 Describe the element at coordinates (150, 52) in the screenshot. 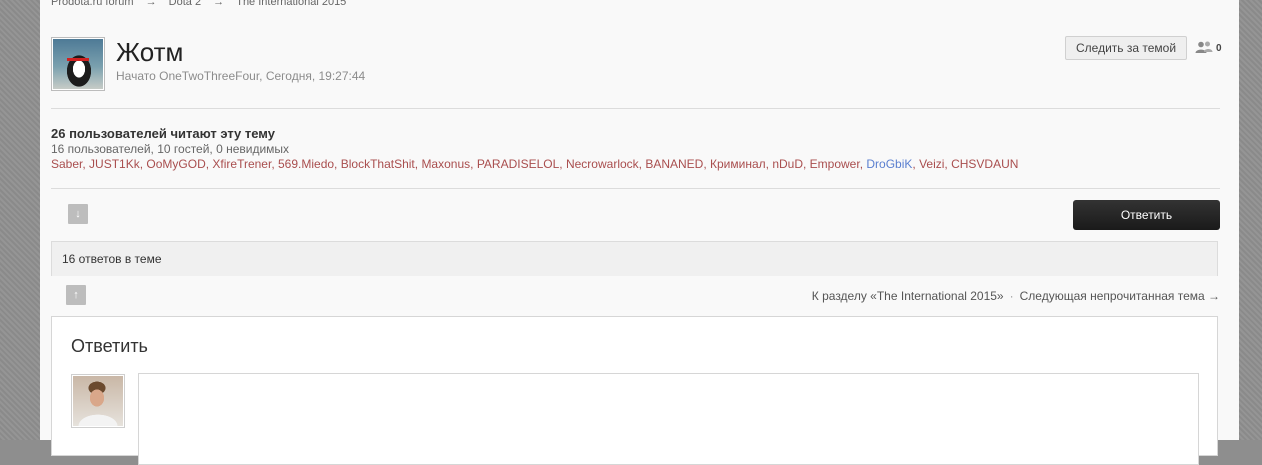

I see `topic-title: Жотм` at that location.